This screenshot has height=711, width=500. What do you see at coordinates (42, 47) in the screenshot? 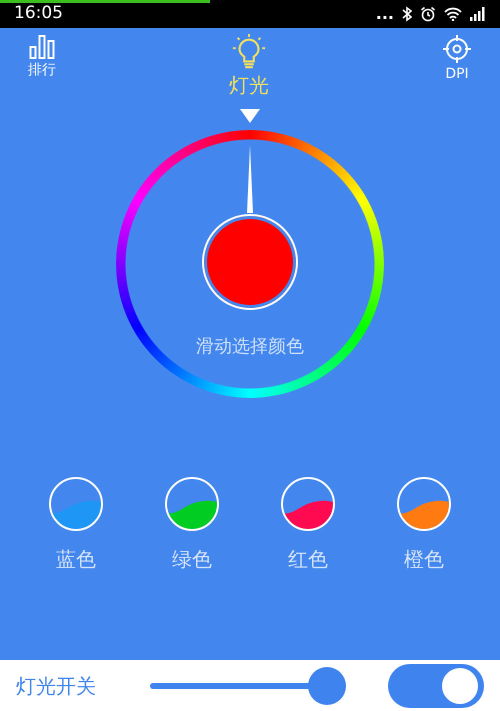
I see `bar-chart-icon` at bounding box center [42, 47].